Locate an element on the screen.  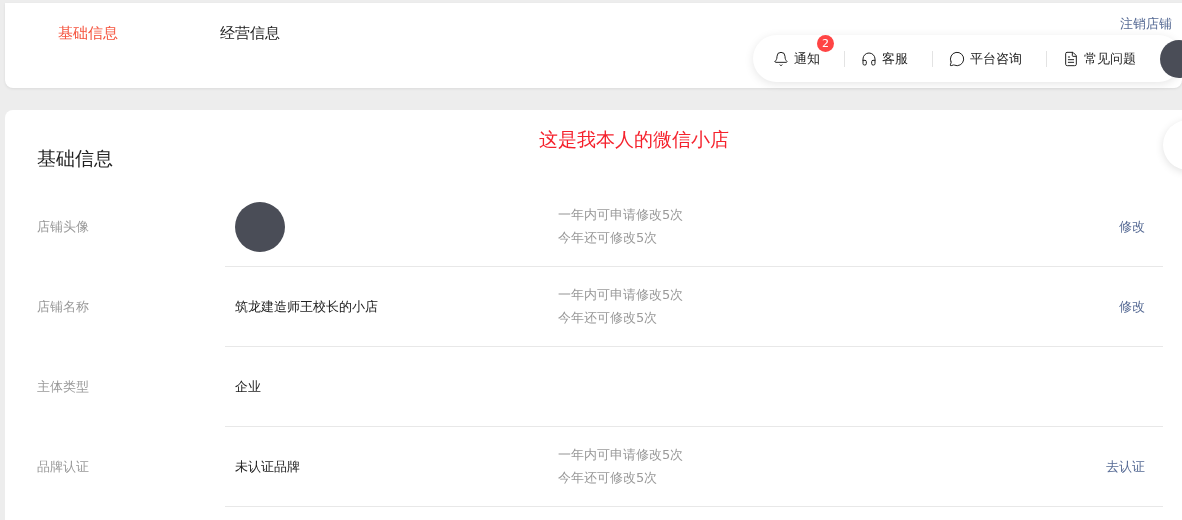
field-label: 主体类型 is located at coordinates (63, 387).